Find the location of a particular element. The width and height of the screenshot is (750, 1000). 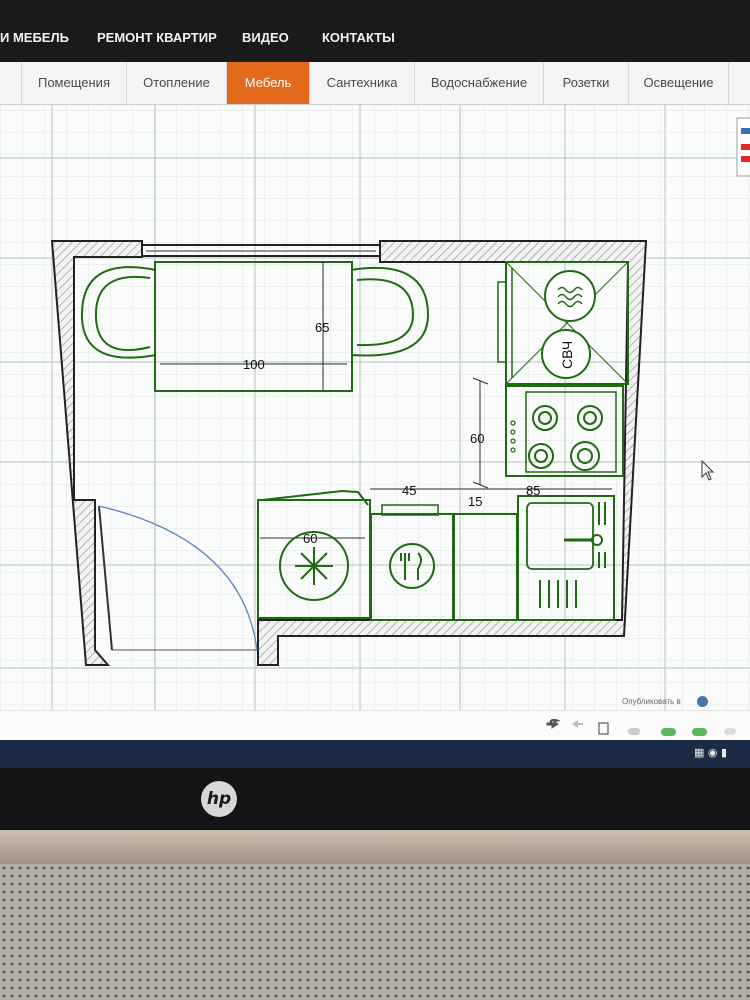

tab-scroll-left is located at coordinates (11, 83).